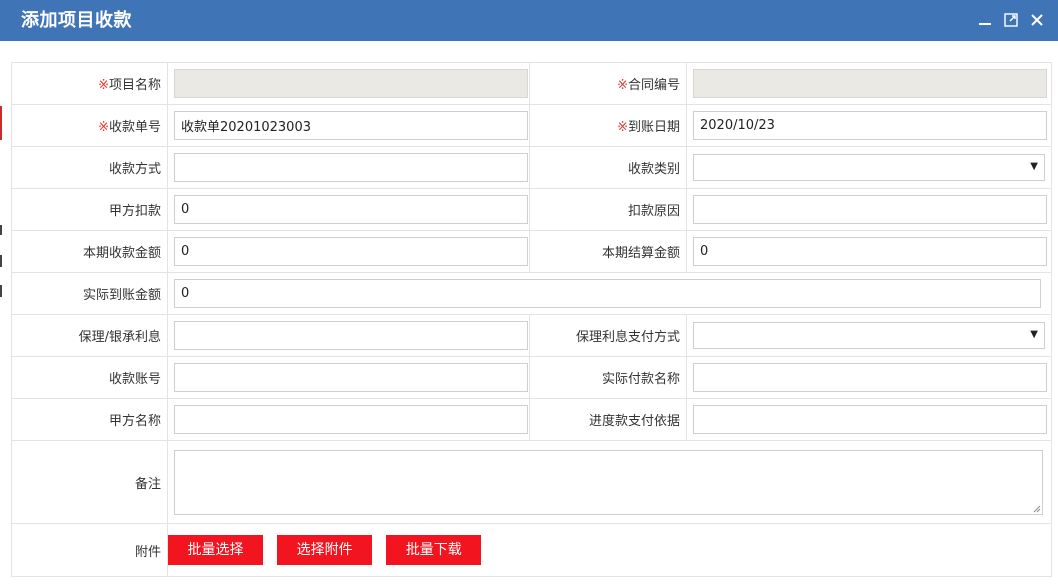  Describe the element at coordinates (1037, 509) in the screenshot. I see `resize-grip-icon` at that location.